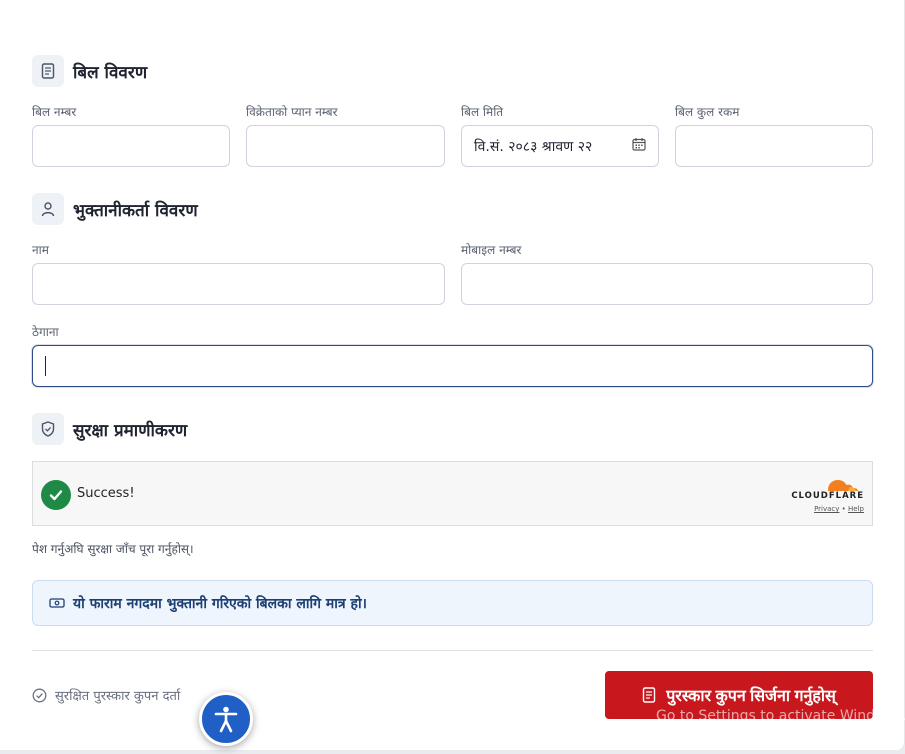  Describe the element at coordinates (135, 210) in the screenshot. I see `section-title-payer: भुक्तानीकर्ता विवरण` at that location.